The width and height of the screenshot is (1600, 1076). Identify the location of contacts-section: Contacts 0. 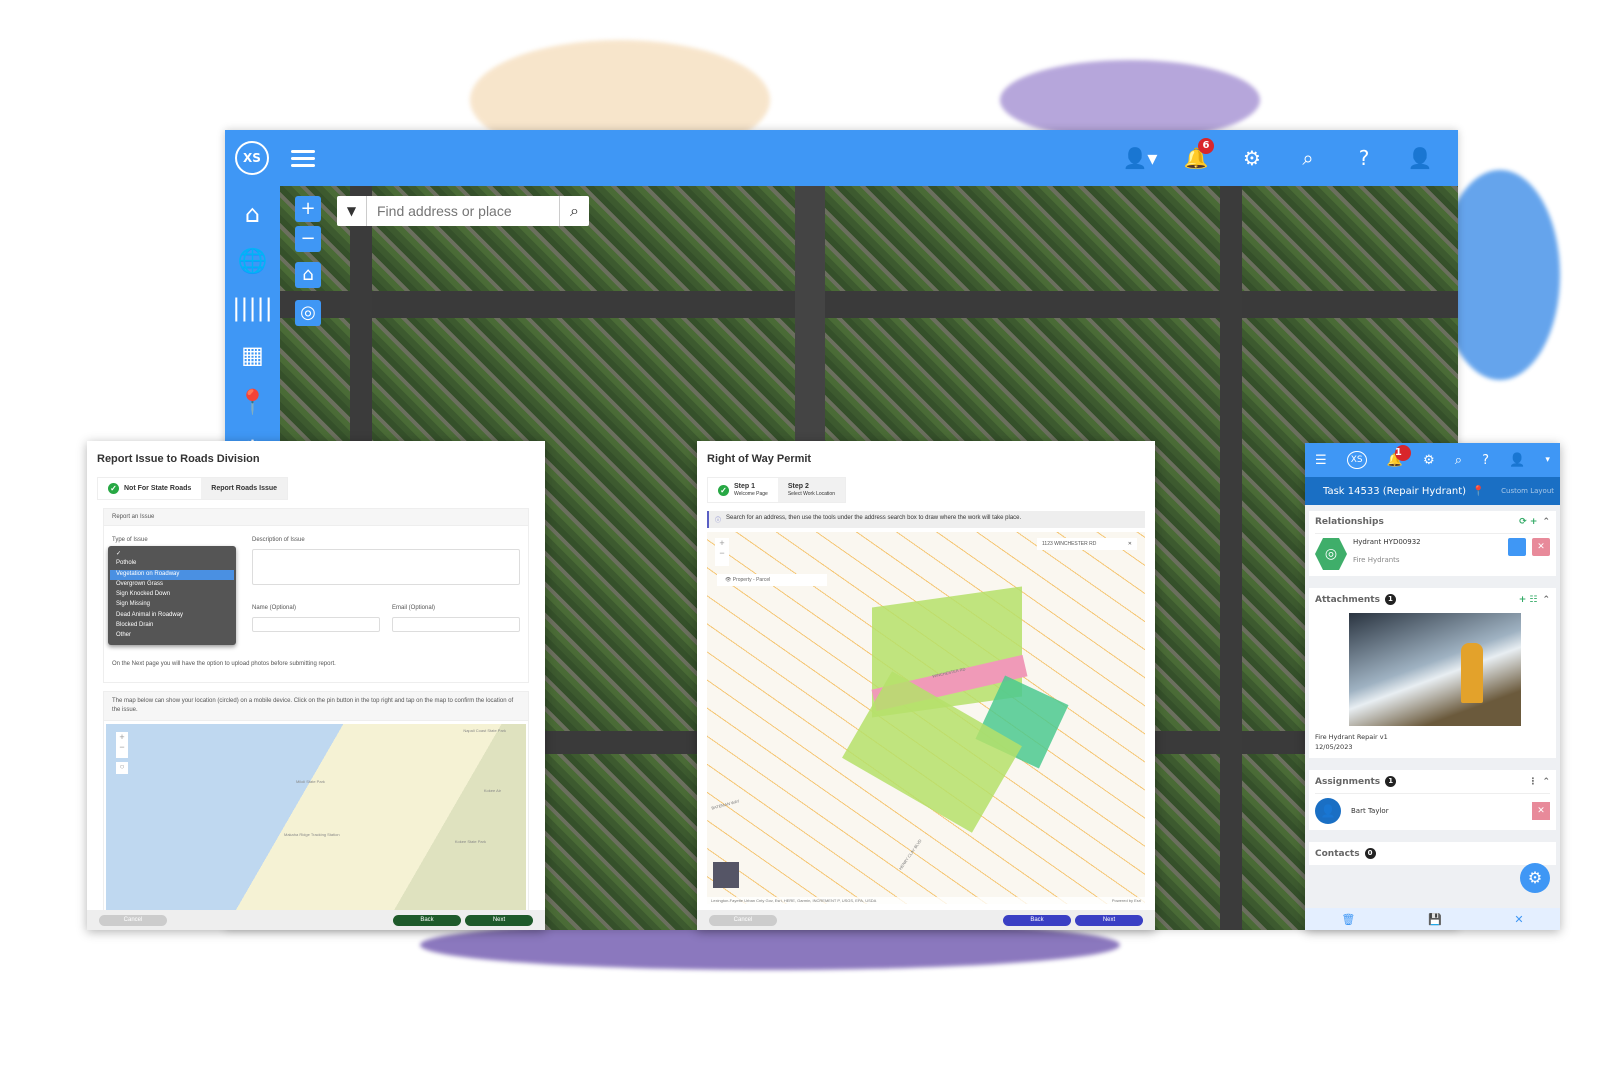
(1432, 856).